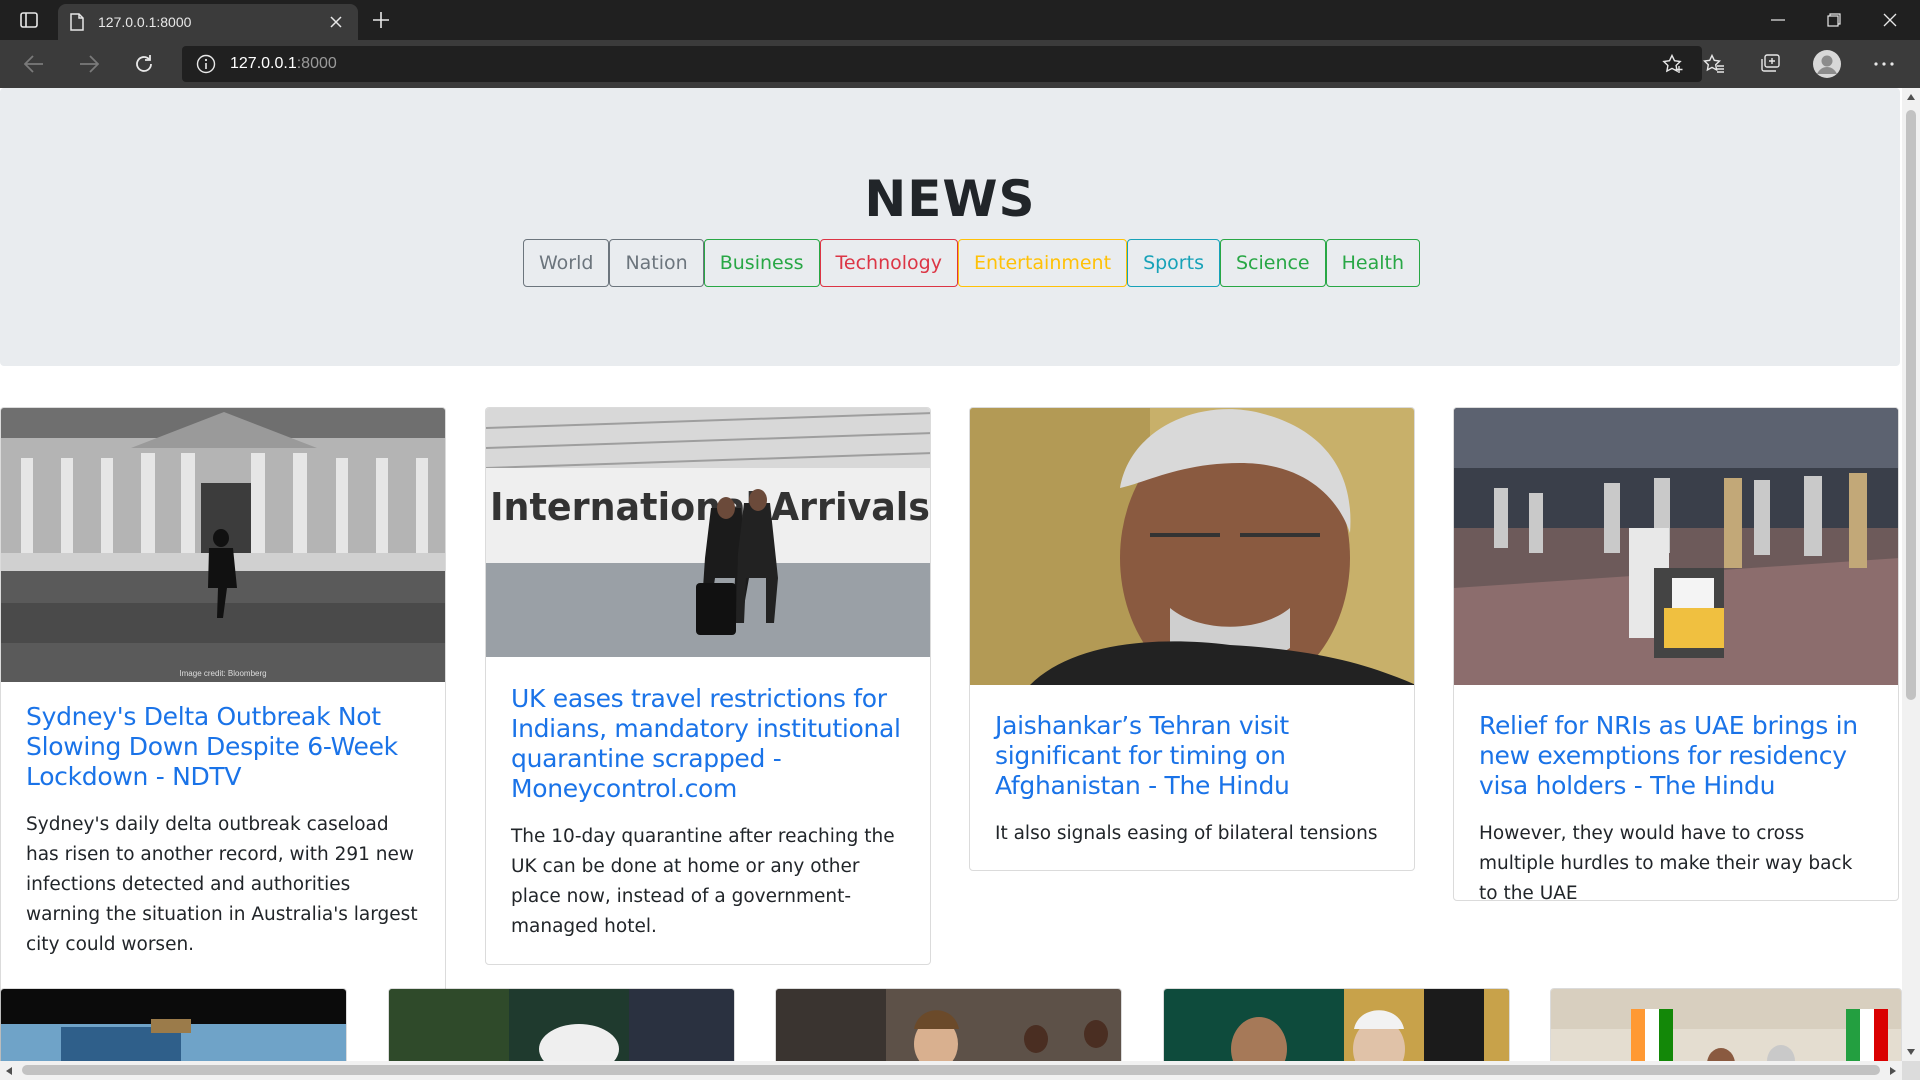 Image resolution: width=1920 pixels, height=1080 pixels. I want to click on minimize-icon, so click(1778, 20).